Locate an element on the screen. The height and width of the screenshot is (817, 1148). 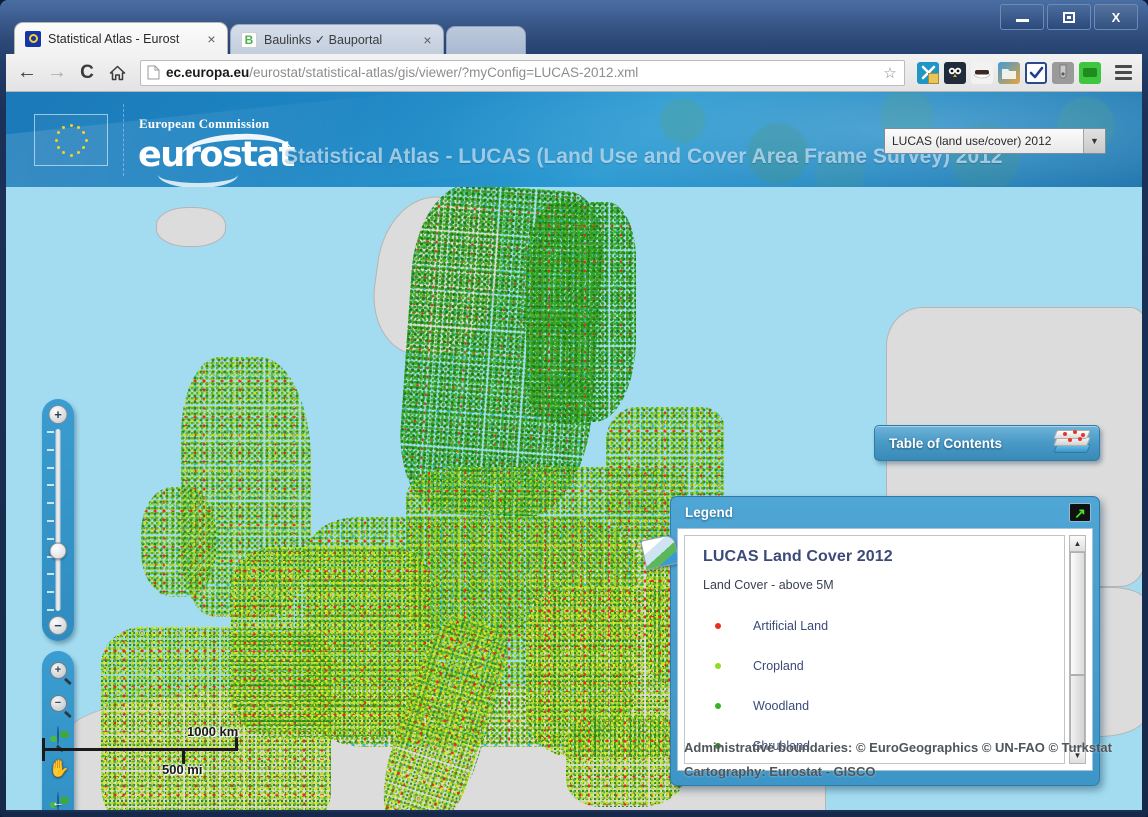
scroll-up-icon: ▲ is located at coordinates (1077, 544).